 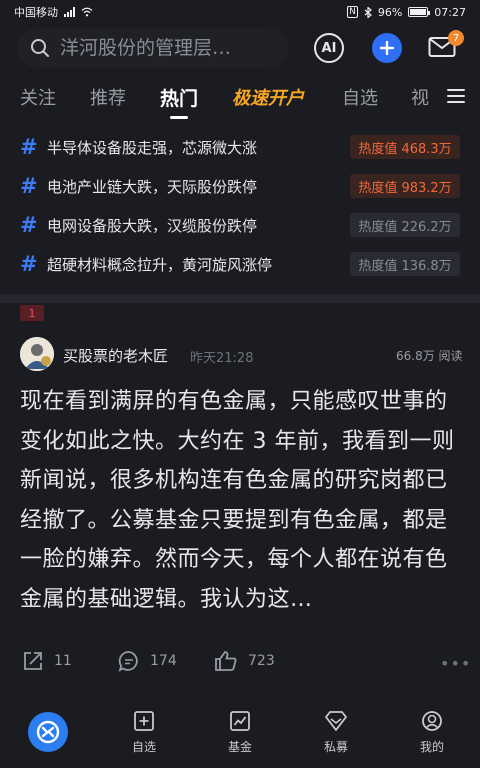 I want to click on hot-topic-item: # 电网设备股大跌，汉缆股份跌停 热度值 226.2万, so click(x=240, y=225).